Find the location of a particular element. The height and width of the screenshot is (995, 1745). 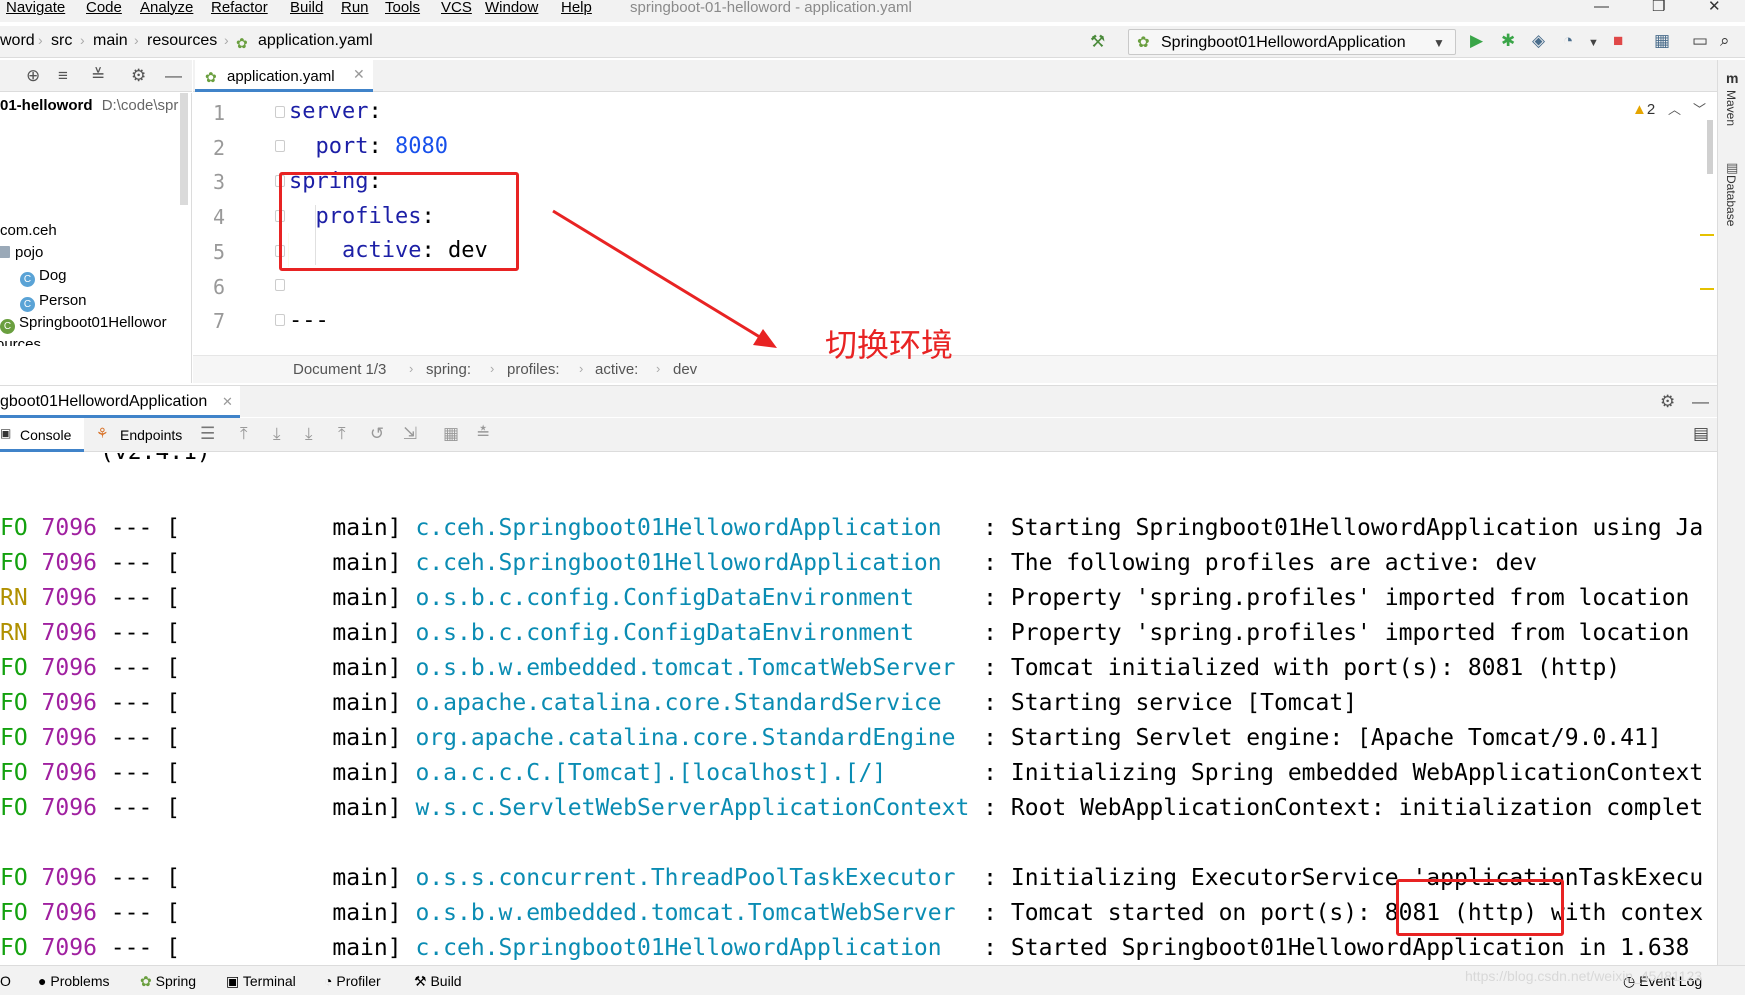

breadcrumb-project: word is located at coordinates (17, 41).